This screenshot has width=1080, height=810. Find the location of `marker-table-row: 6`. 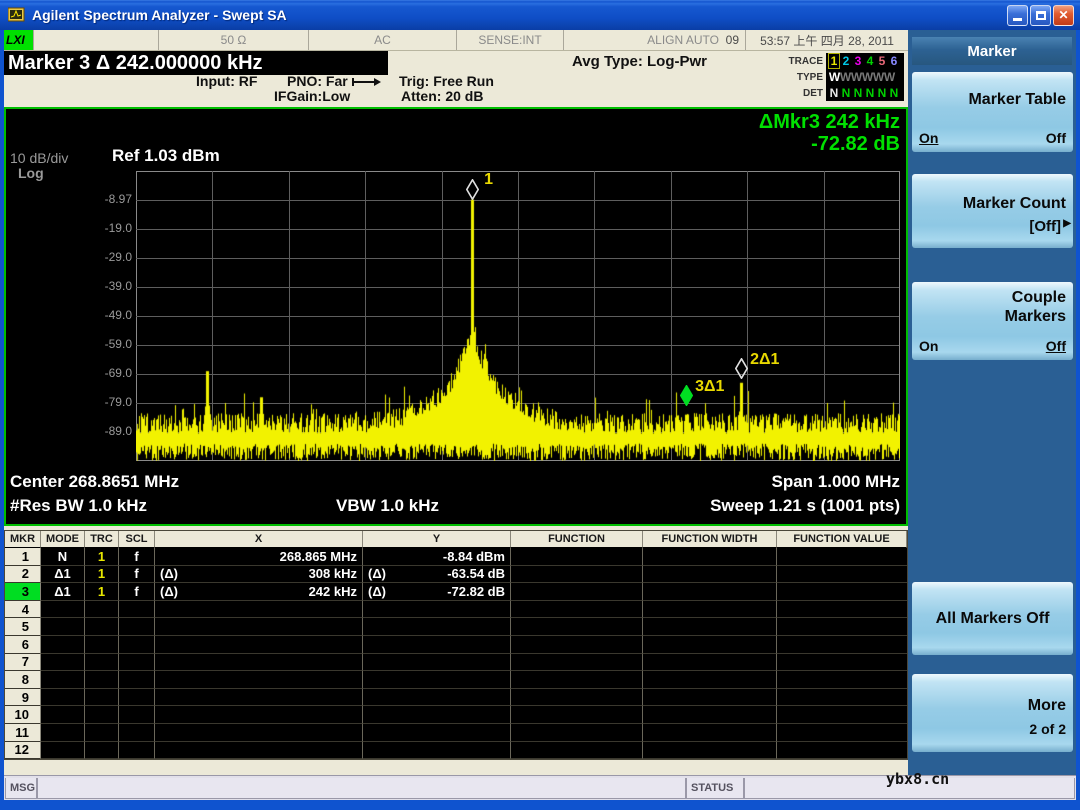

marker-table-row: 6 is located at coordinates (456, 644).